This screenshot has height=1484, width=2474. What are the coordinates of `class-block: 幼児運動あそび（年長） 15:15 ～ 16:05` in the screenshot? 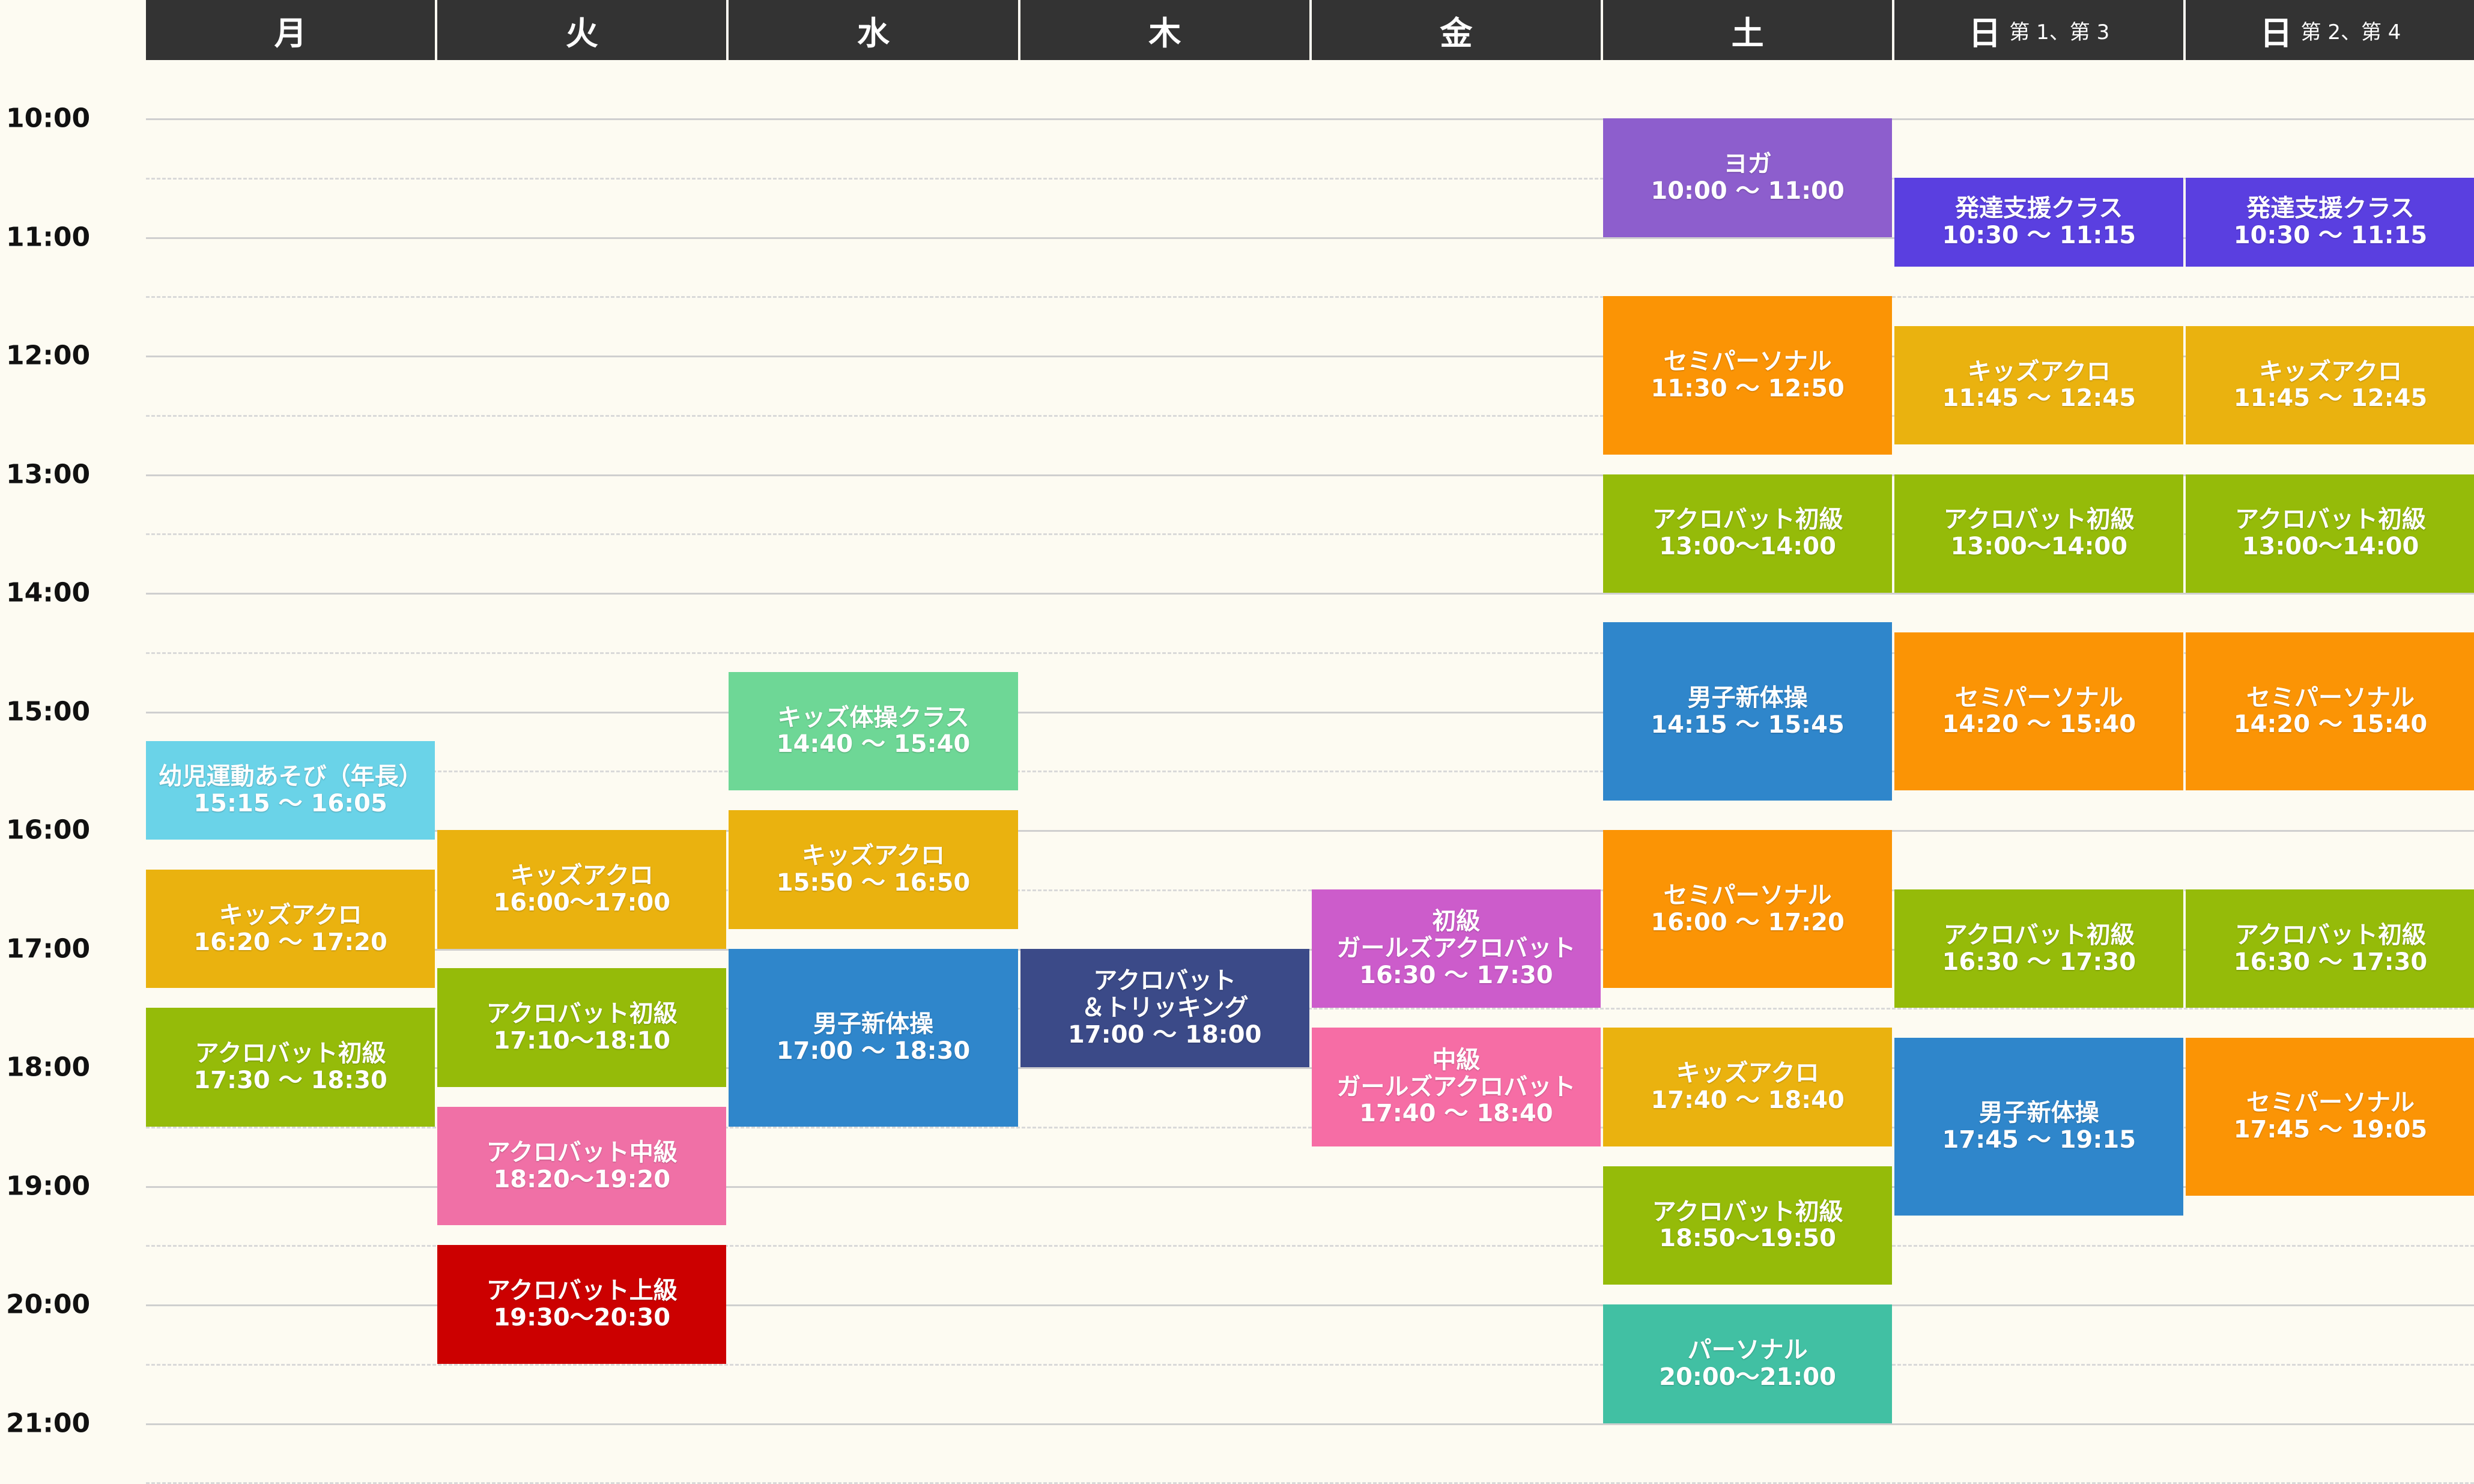 It's located at (290, 790).